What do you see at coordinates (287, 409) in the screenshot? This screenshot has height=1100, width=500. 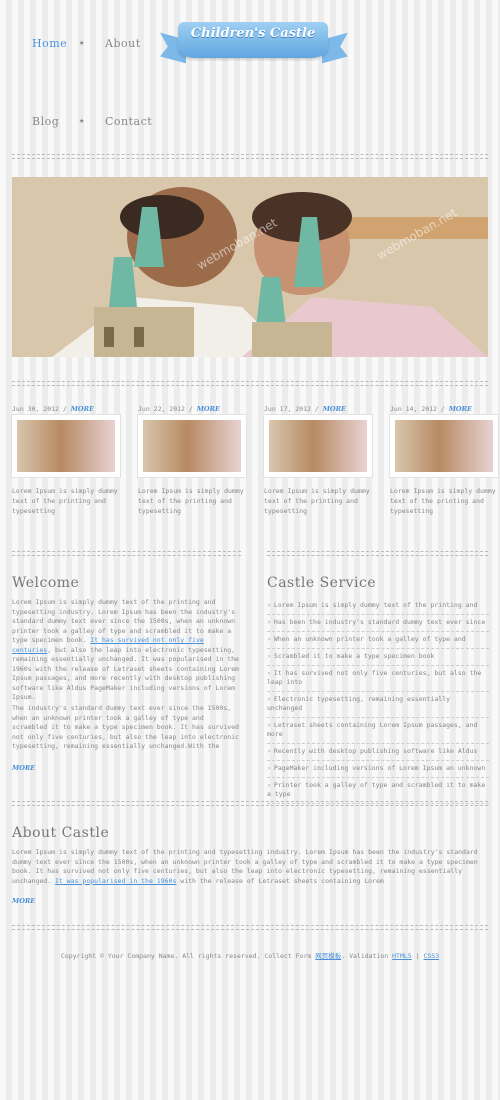 I see `post-date: Jun 17, 2012` at bounding box center [287, 409].